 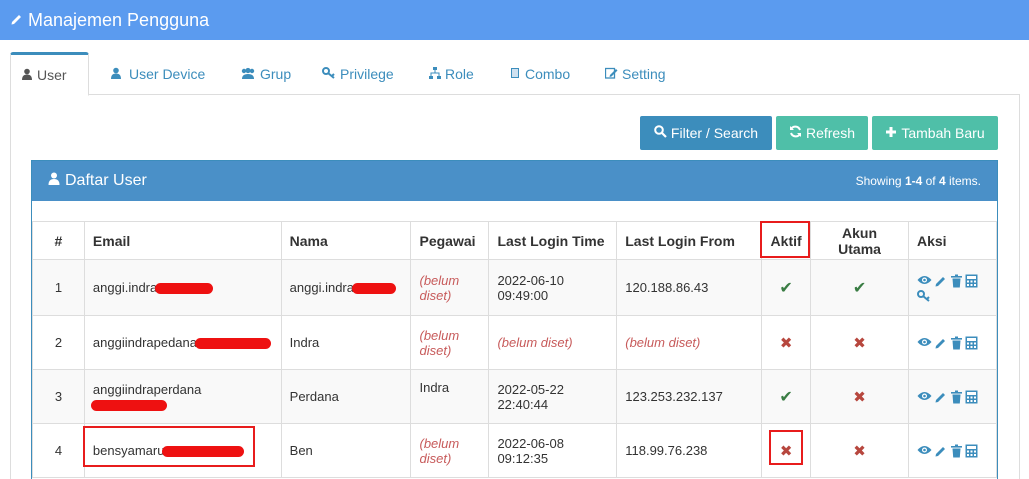 I want to click on row-number: 3, so click(x=58, y=396).